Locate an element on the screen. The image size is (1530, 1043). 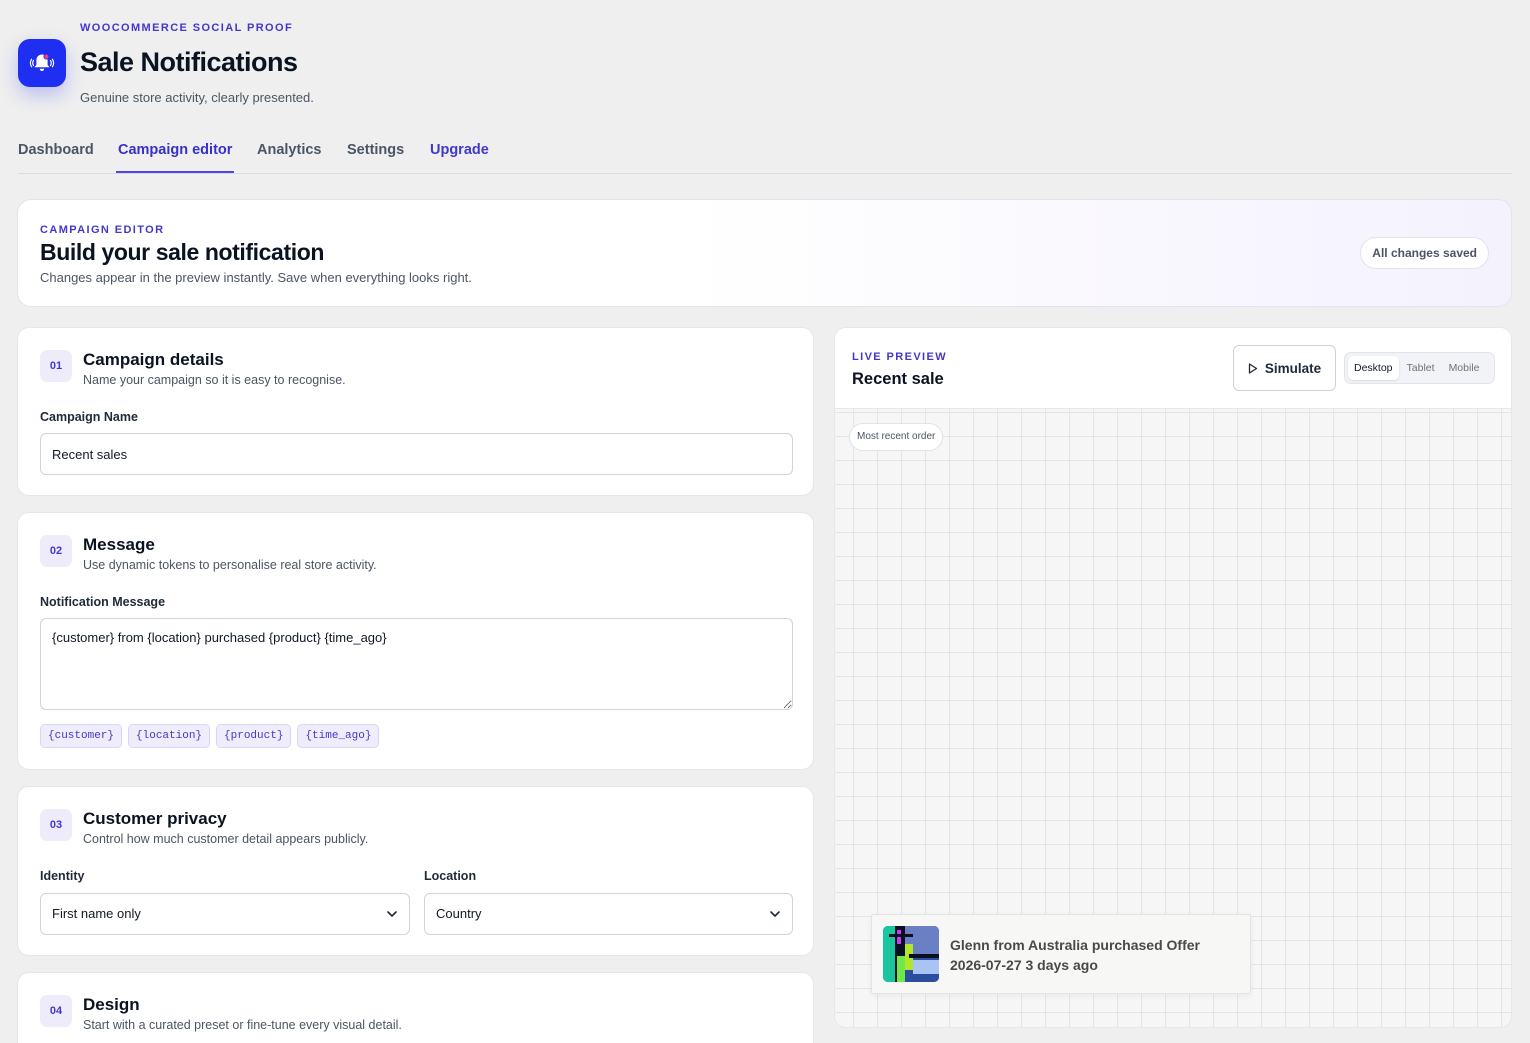
device-desktop-option: Desktop is located at coordinates (1373, 368).